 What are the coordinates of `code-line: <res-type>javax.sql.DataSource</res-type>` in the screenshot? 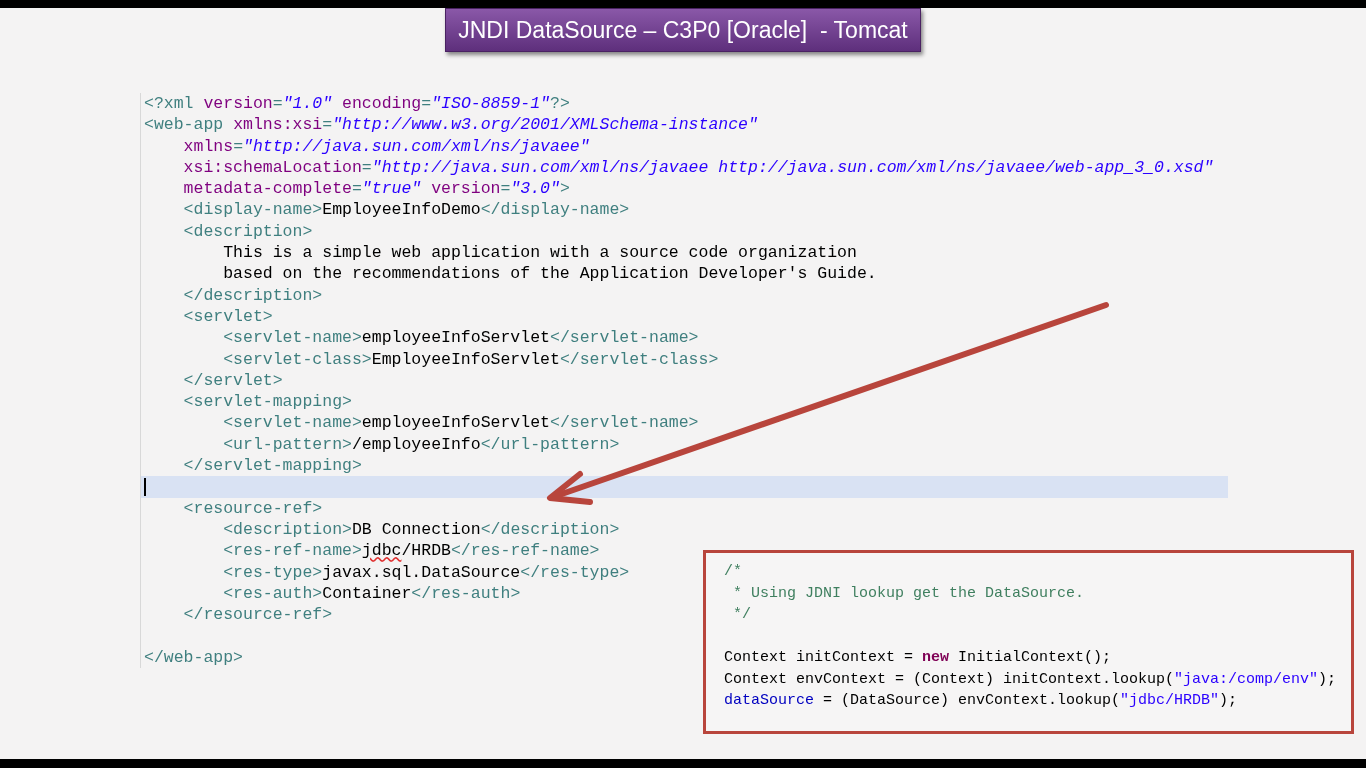 It's located at (426, 572).